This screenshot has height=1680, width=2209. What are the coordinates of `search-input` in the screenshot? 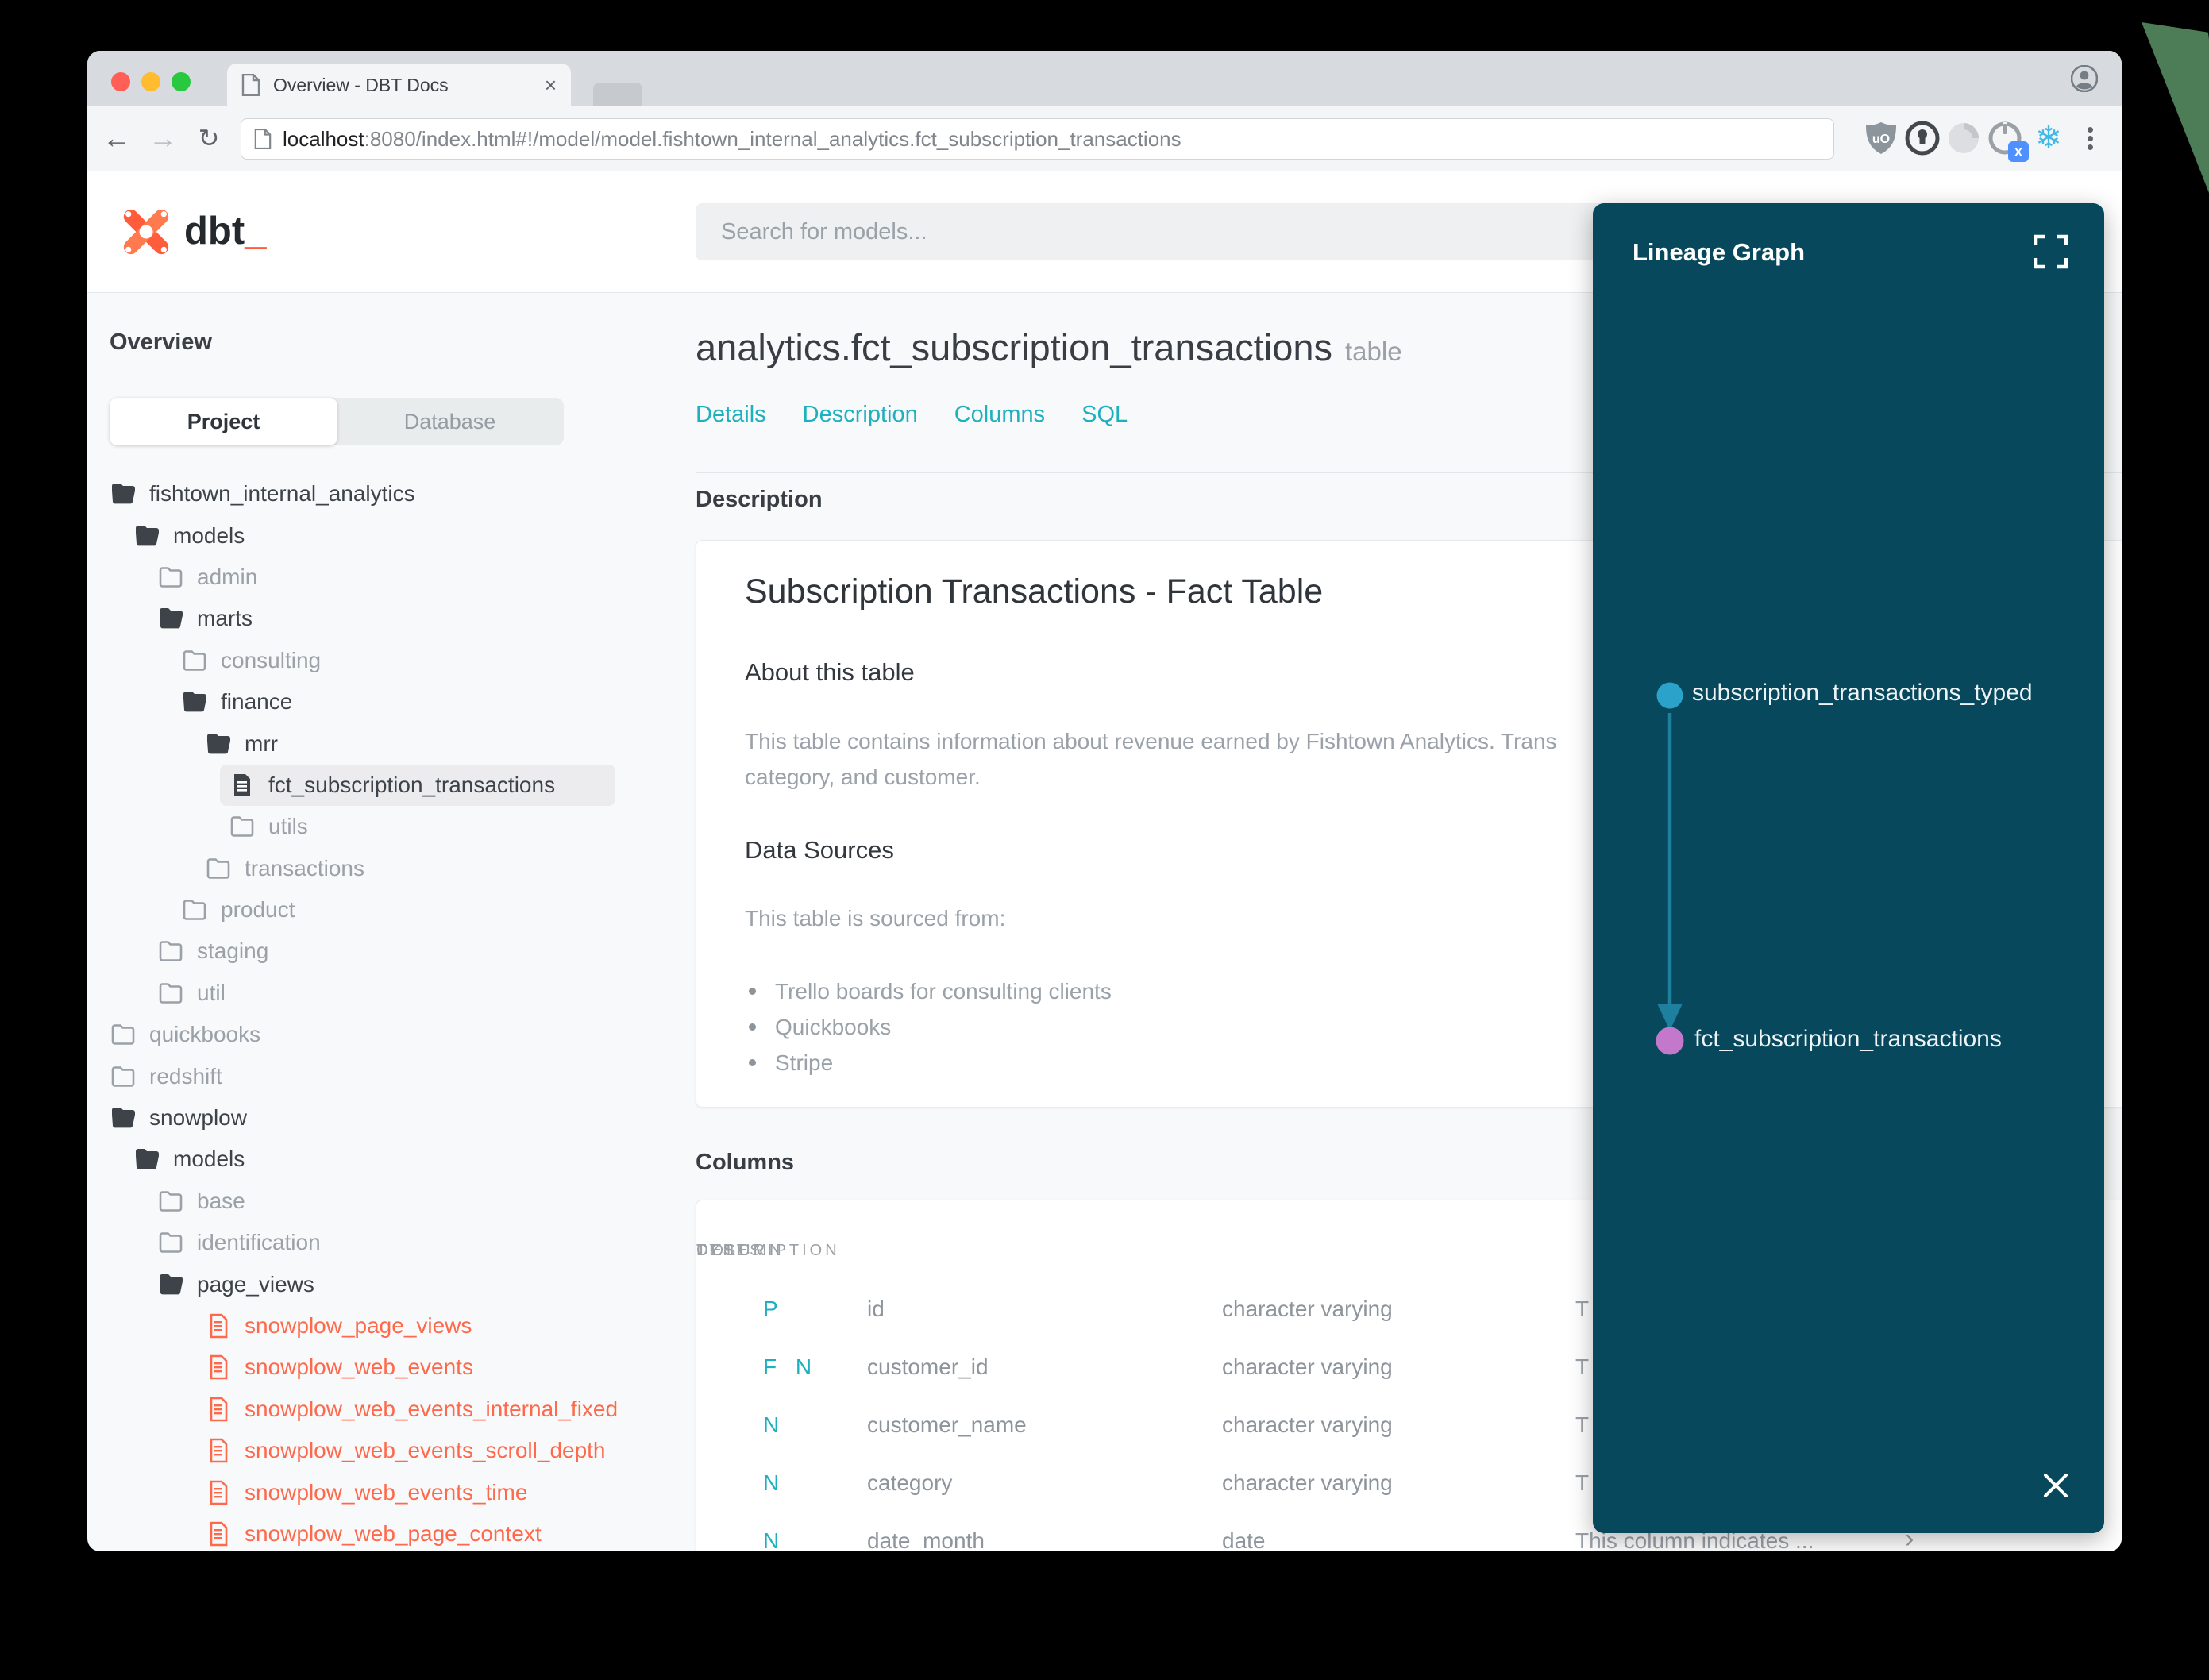 It's located at (1188, 231).